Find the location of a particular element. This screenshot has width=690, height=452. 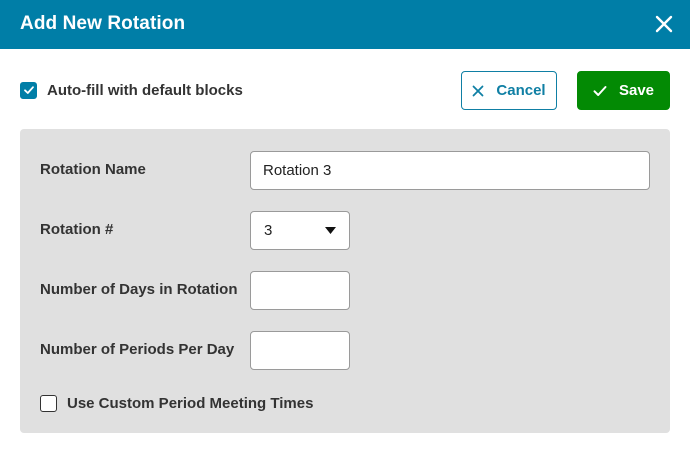

rotation-name-input is located at coordinates (450, 170).